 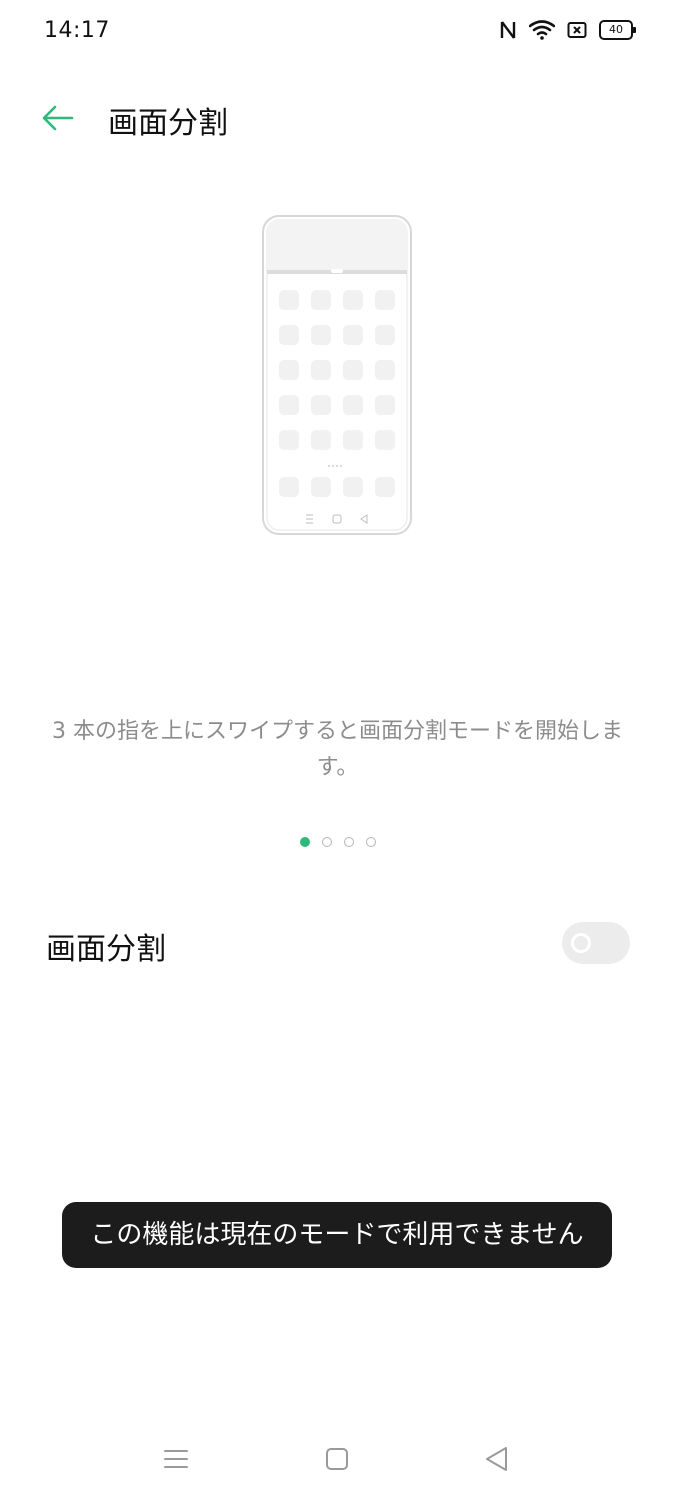 I want to click on battery-icon: 40, so click(x=617, y=30).